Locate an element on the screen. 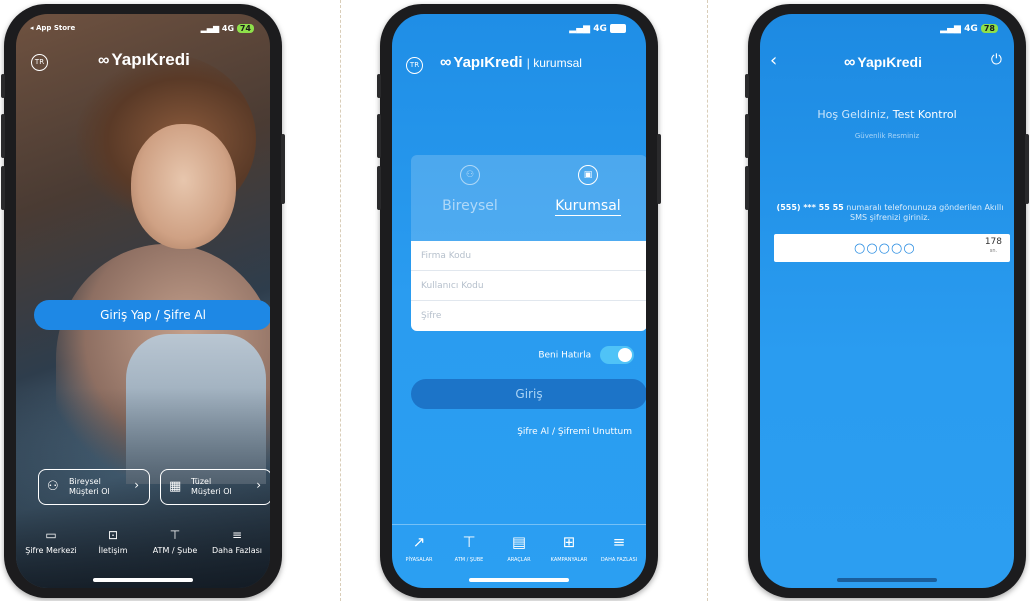 Image resolution: width=1030 pixels, height=601 pixels. nav-more: ≡ Daha Fazlası is located at coordinates (237, 541).